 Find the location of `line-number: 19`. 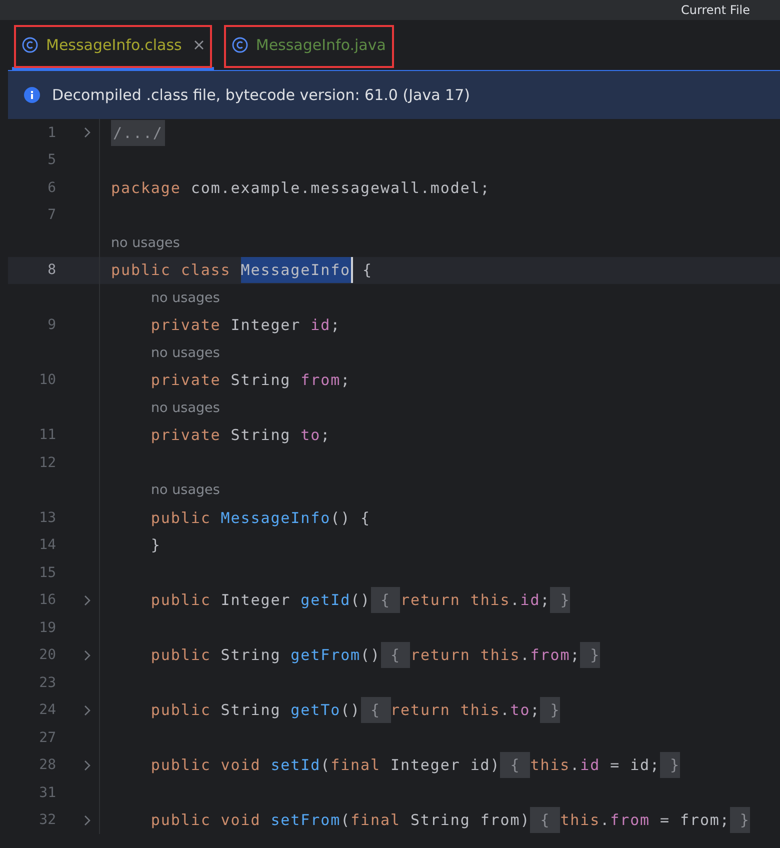

line-number: 19 is located at coordinates (47, 628).